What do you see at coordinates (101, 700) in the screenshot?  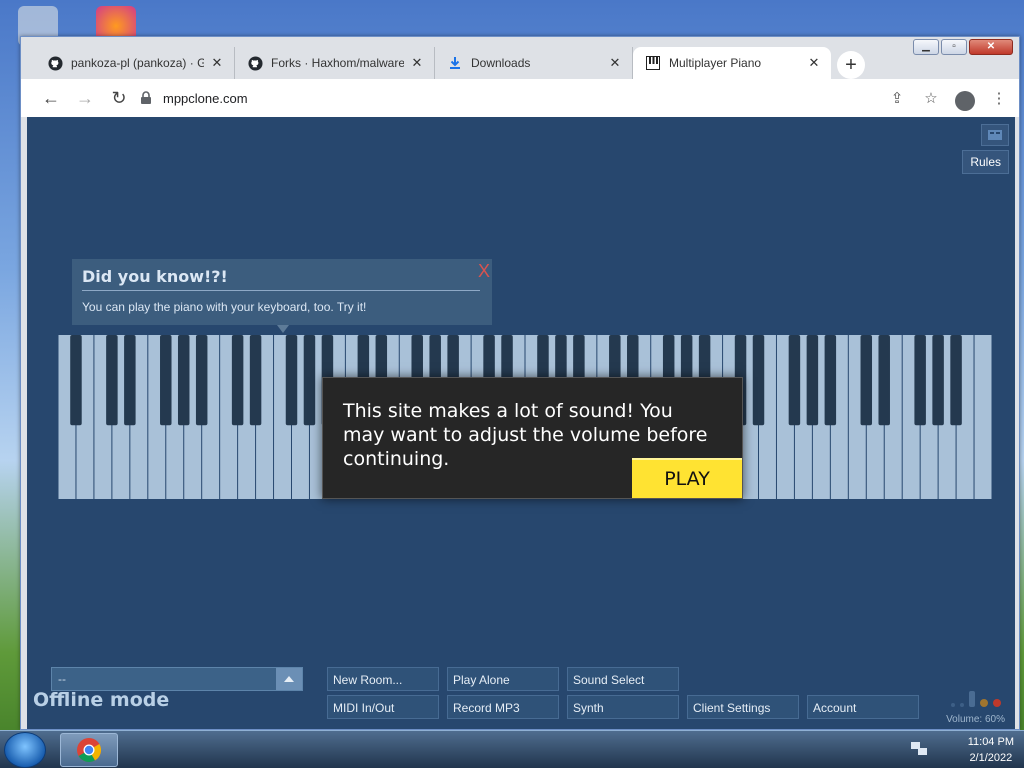 I see `offline-status: Offline mode` at bounding box center [101, 700].